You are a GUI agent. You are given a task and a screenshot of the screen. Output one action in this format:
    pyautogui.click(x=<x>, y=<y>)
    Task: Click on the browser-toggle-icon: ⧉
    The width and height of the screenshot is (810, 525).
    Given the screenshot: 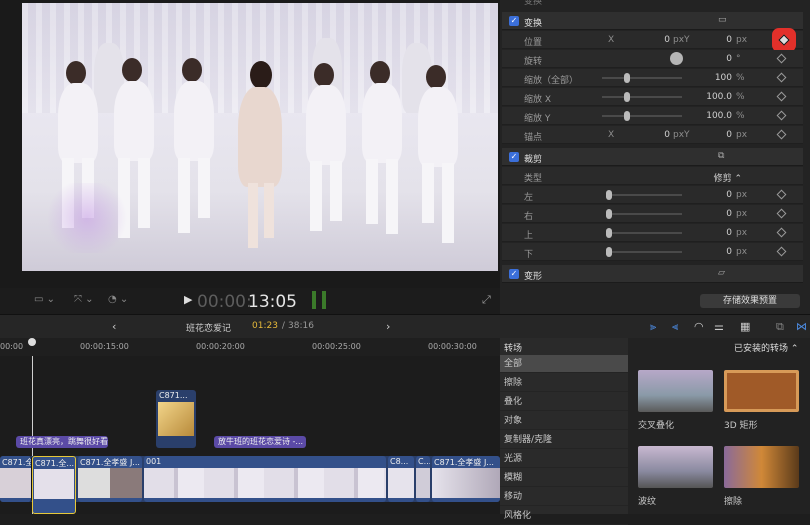 What is the action you would take?
    pyautogui.click(x=780, y=327)
    